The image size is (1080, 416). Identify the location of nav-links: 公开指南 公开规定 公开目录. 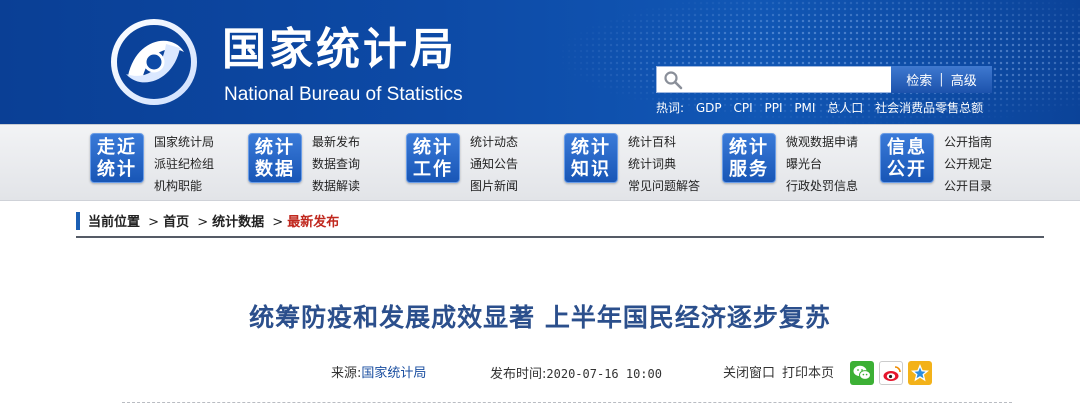
(999, 164).